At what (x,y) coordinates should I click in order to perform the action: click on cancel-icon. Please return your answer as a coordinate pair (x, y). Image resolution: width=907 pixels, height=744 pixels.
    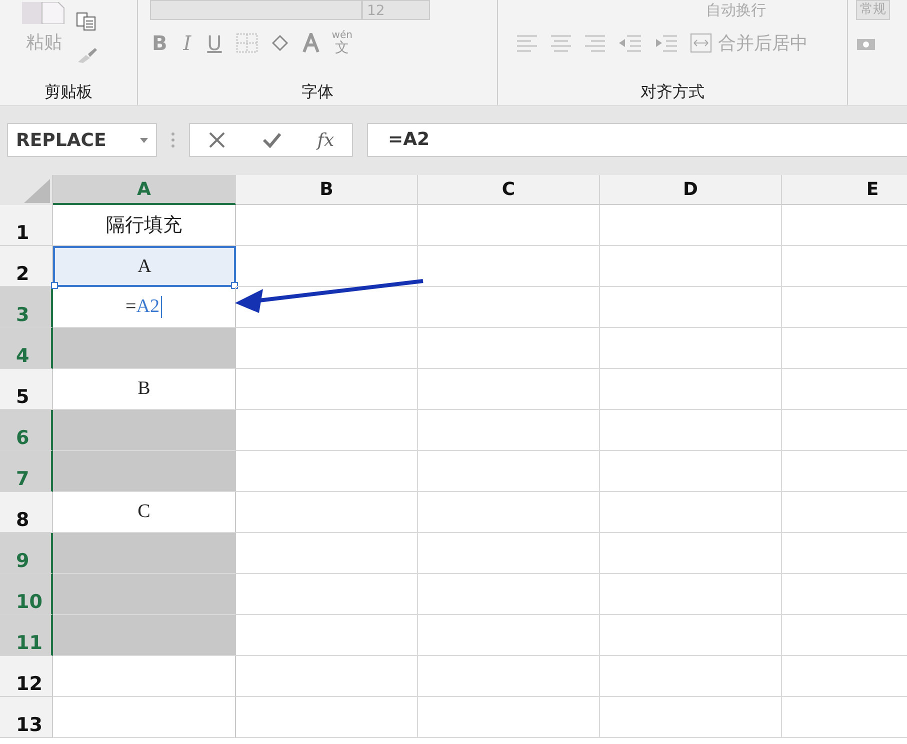
    Looking at the image, I should click on (217, 140).